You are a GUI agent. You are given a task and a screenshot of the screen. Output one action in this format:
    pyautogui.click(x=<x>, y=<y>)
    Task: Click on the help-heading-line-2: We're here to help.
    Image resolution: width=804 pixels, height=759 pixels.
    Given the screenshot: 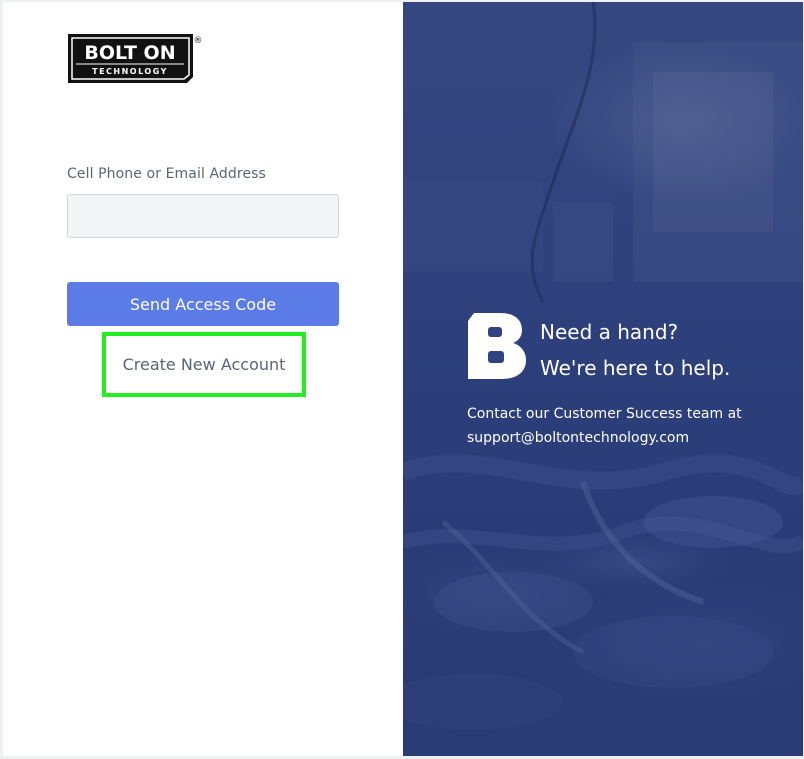 What is the action you would take?
    pyautogui.click(x=635, y=368)
    